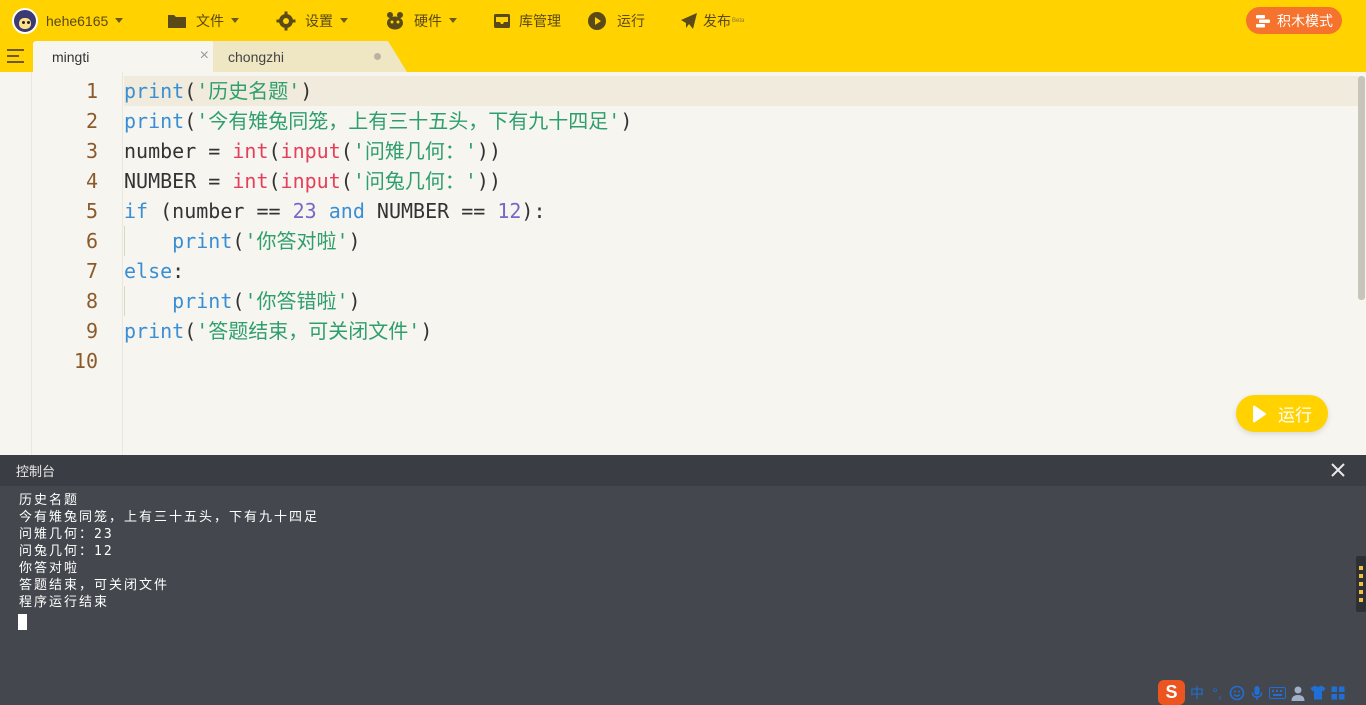 Image resolution: width=1366 pixels, height=705 pixels. Describe the element at coordinates (502, 20) in the screenshot. I see `inbox-icon` at that location.